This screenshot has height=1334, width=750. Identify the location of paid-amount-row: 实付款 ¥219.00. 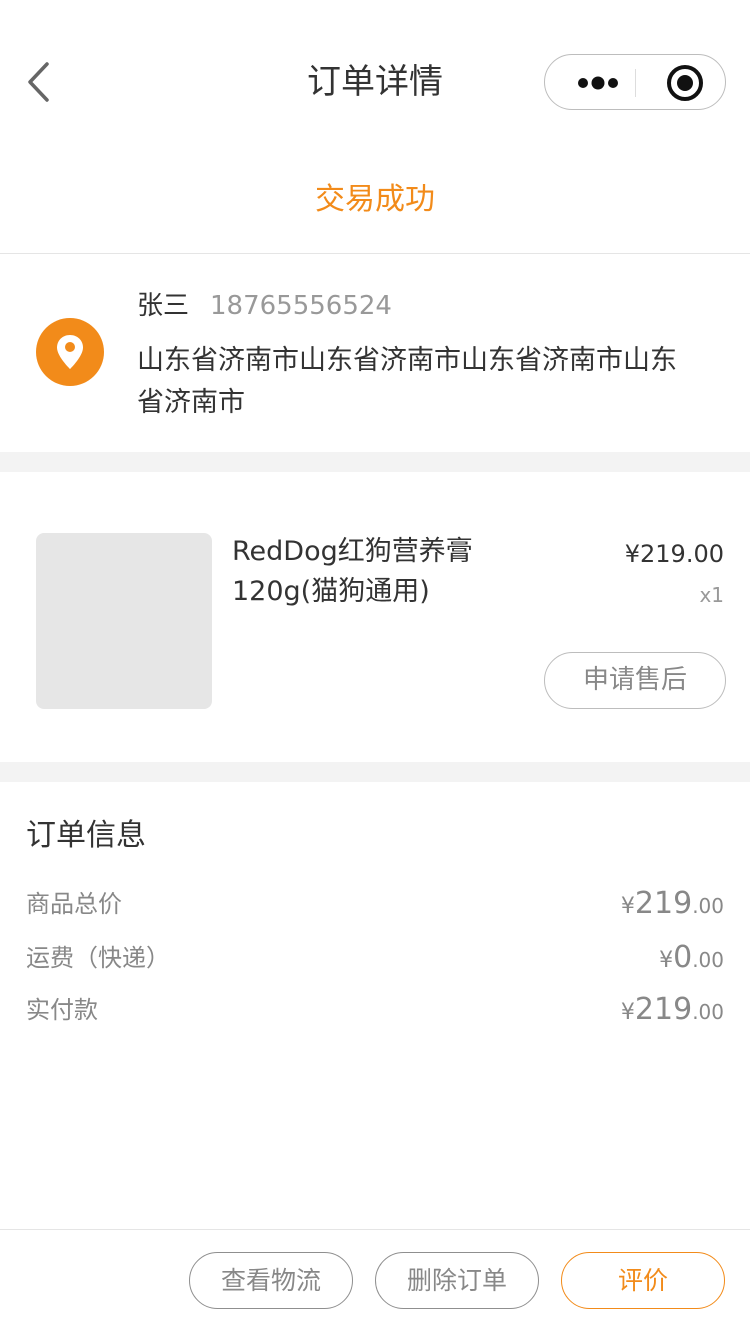
(375, 1010).